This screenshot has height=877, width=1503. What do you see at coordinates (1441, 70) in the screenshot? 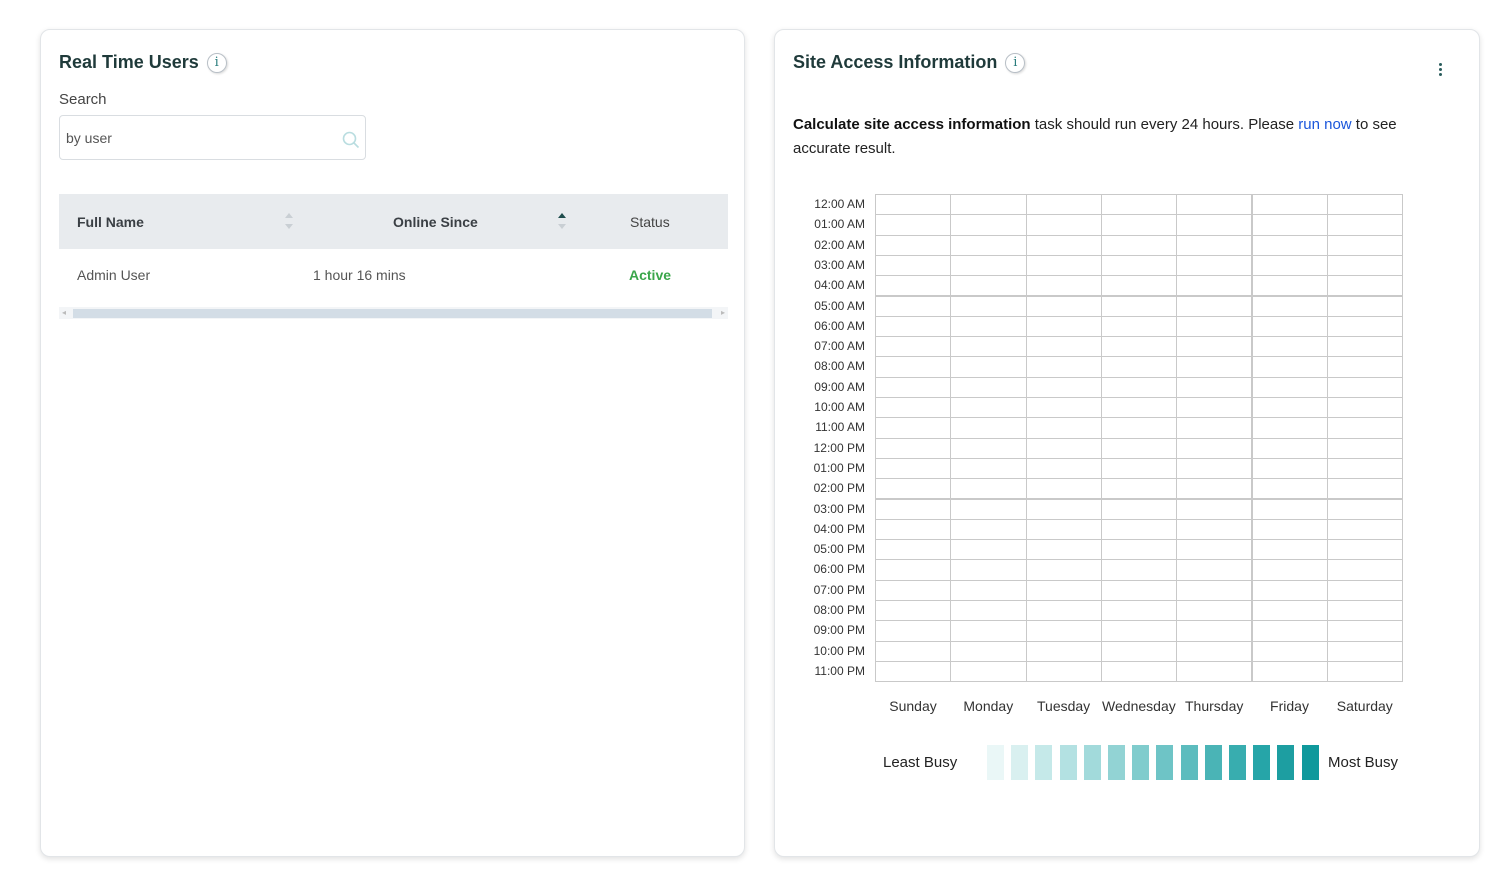
I see `more-options-icon` at bounding box center [1441, 70].